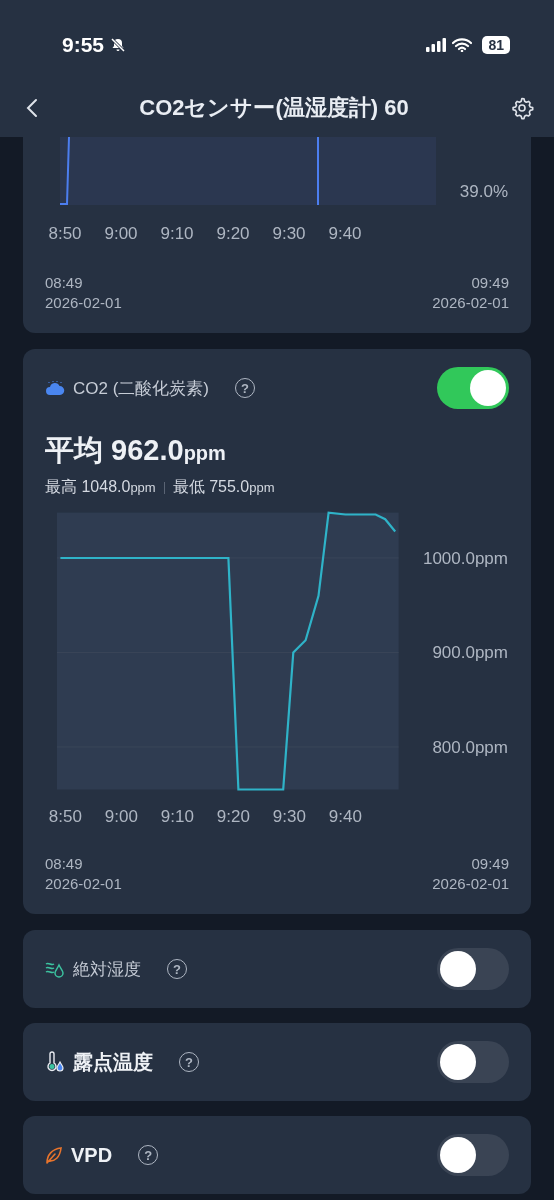 Image resolution: width=554 pixels, height=1200 pixels. What do you see at coordinates (136, 450) in the screenshot?
I see `average-reading: 平均 962.0ppm` at bounding box center [136, 450].